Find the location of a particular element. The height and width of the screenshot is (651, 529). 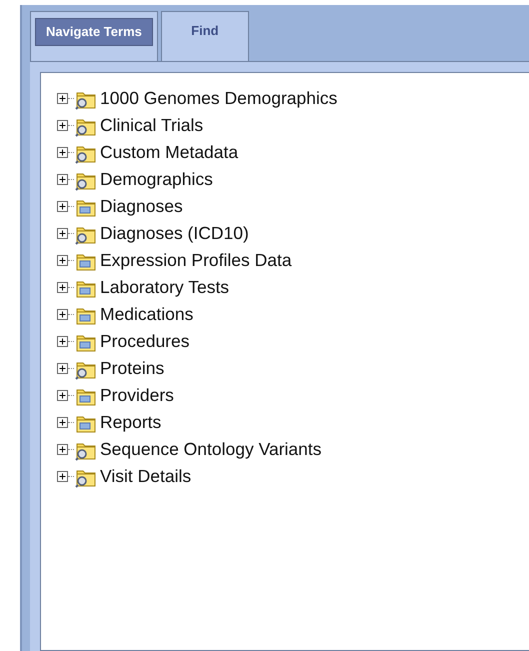

tree-item: Custom Metadata is located at coordinates (169, 152).